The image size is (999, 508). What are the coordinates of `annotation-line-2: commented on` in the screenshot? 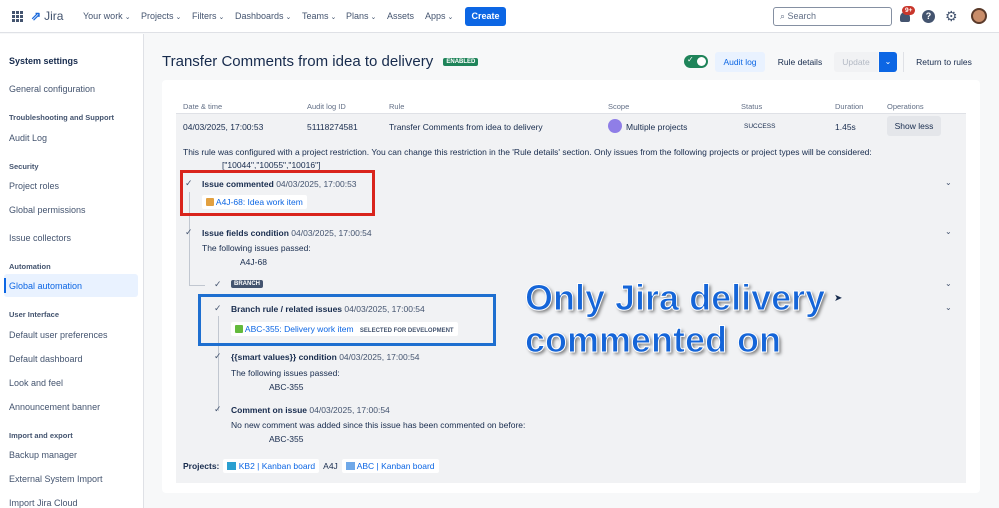 It's located at (653, 340).